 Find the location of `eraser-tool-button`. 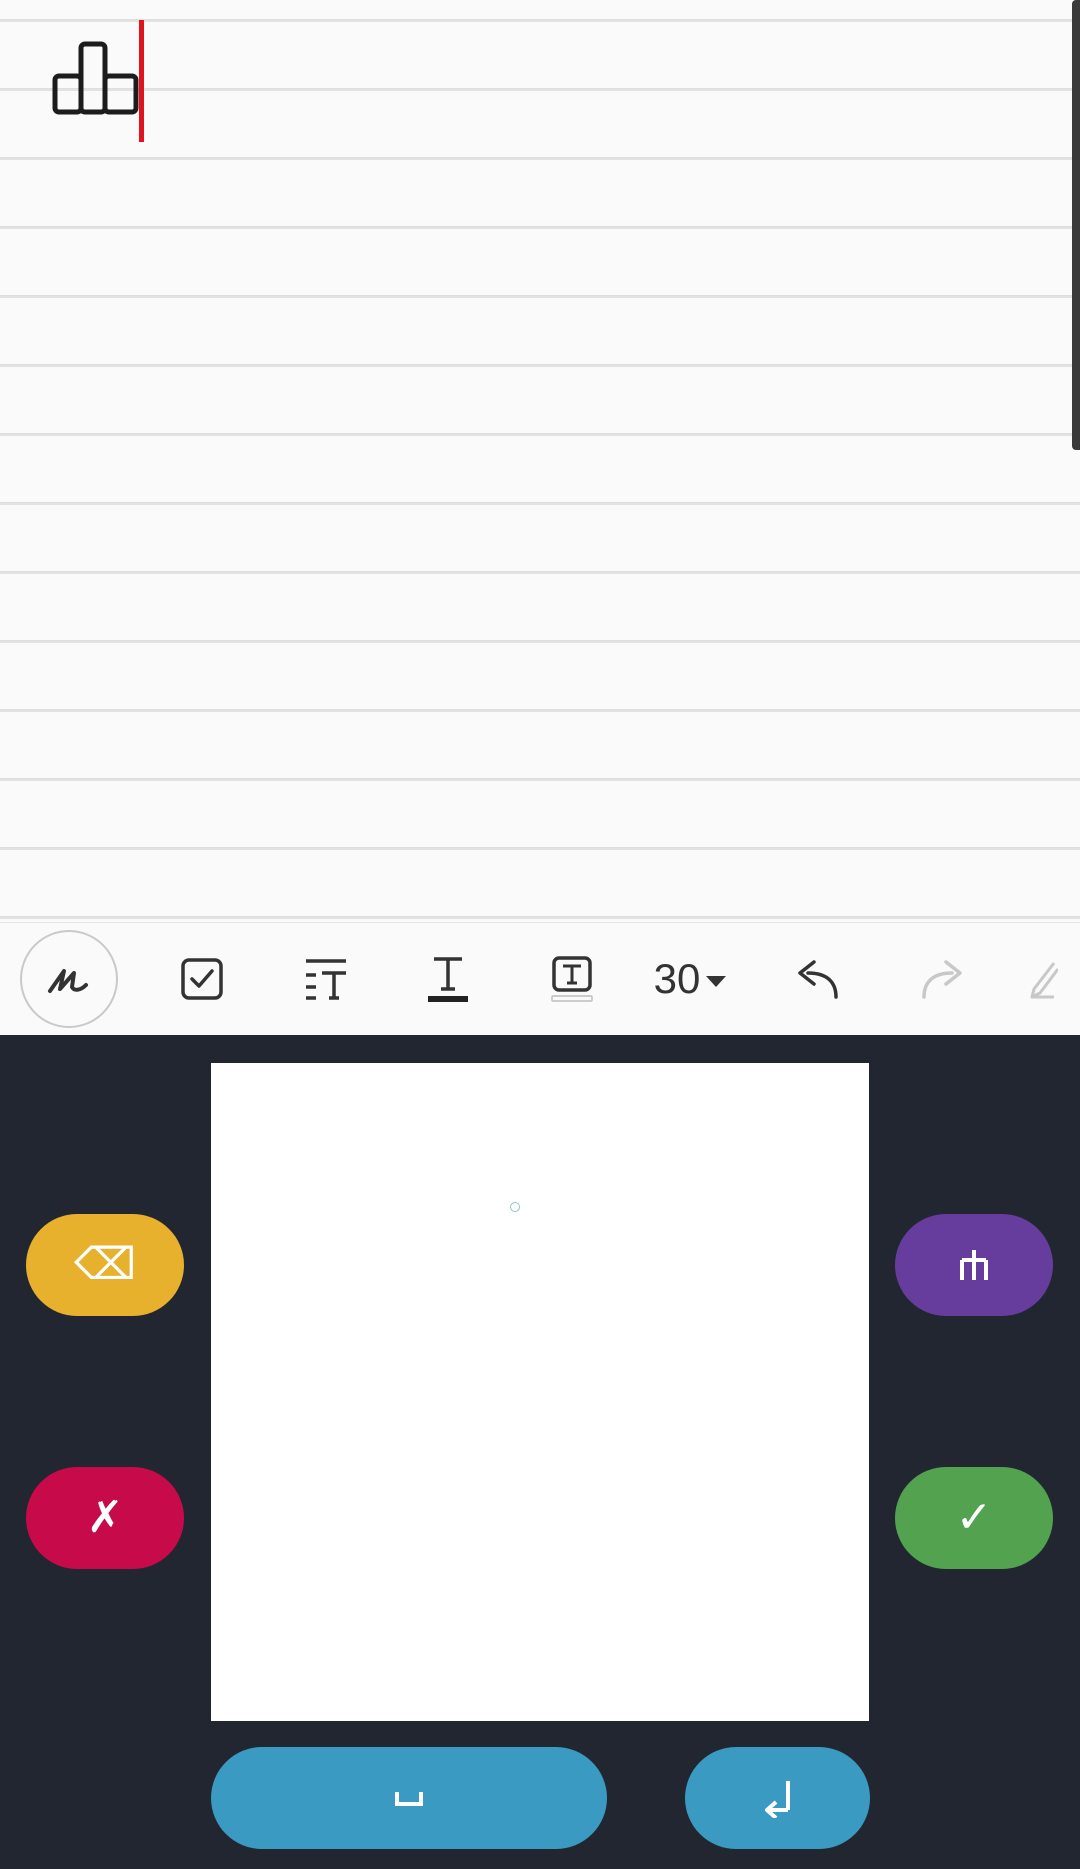

eraser-tool-button is located at coordinates (1054, 979).